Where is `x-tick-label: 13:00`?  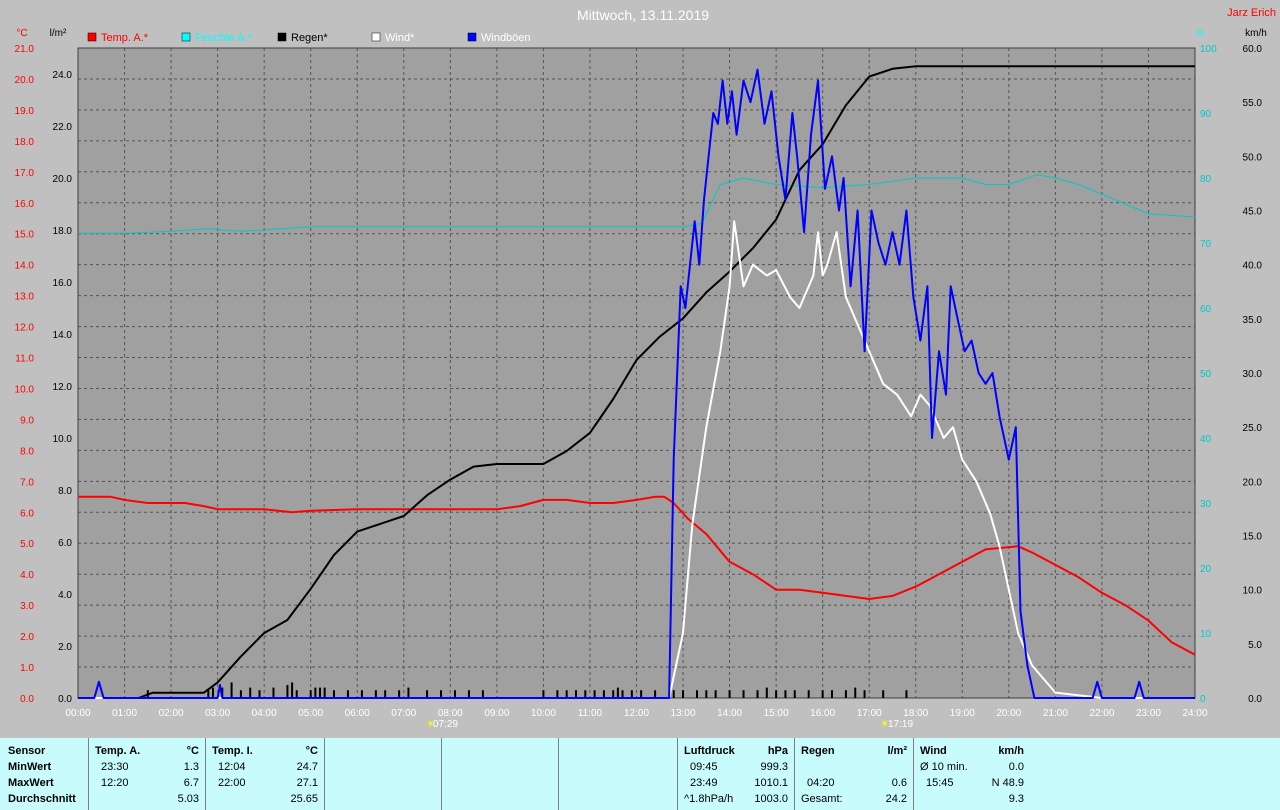
x-tick-label: 13:00 is located at coordinates (683, 713).